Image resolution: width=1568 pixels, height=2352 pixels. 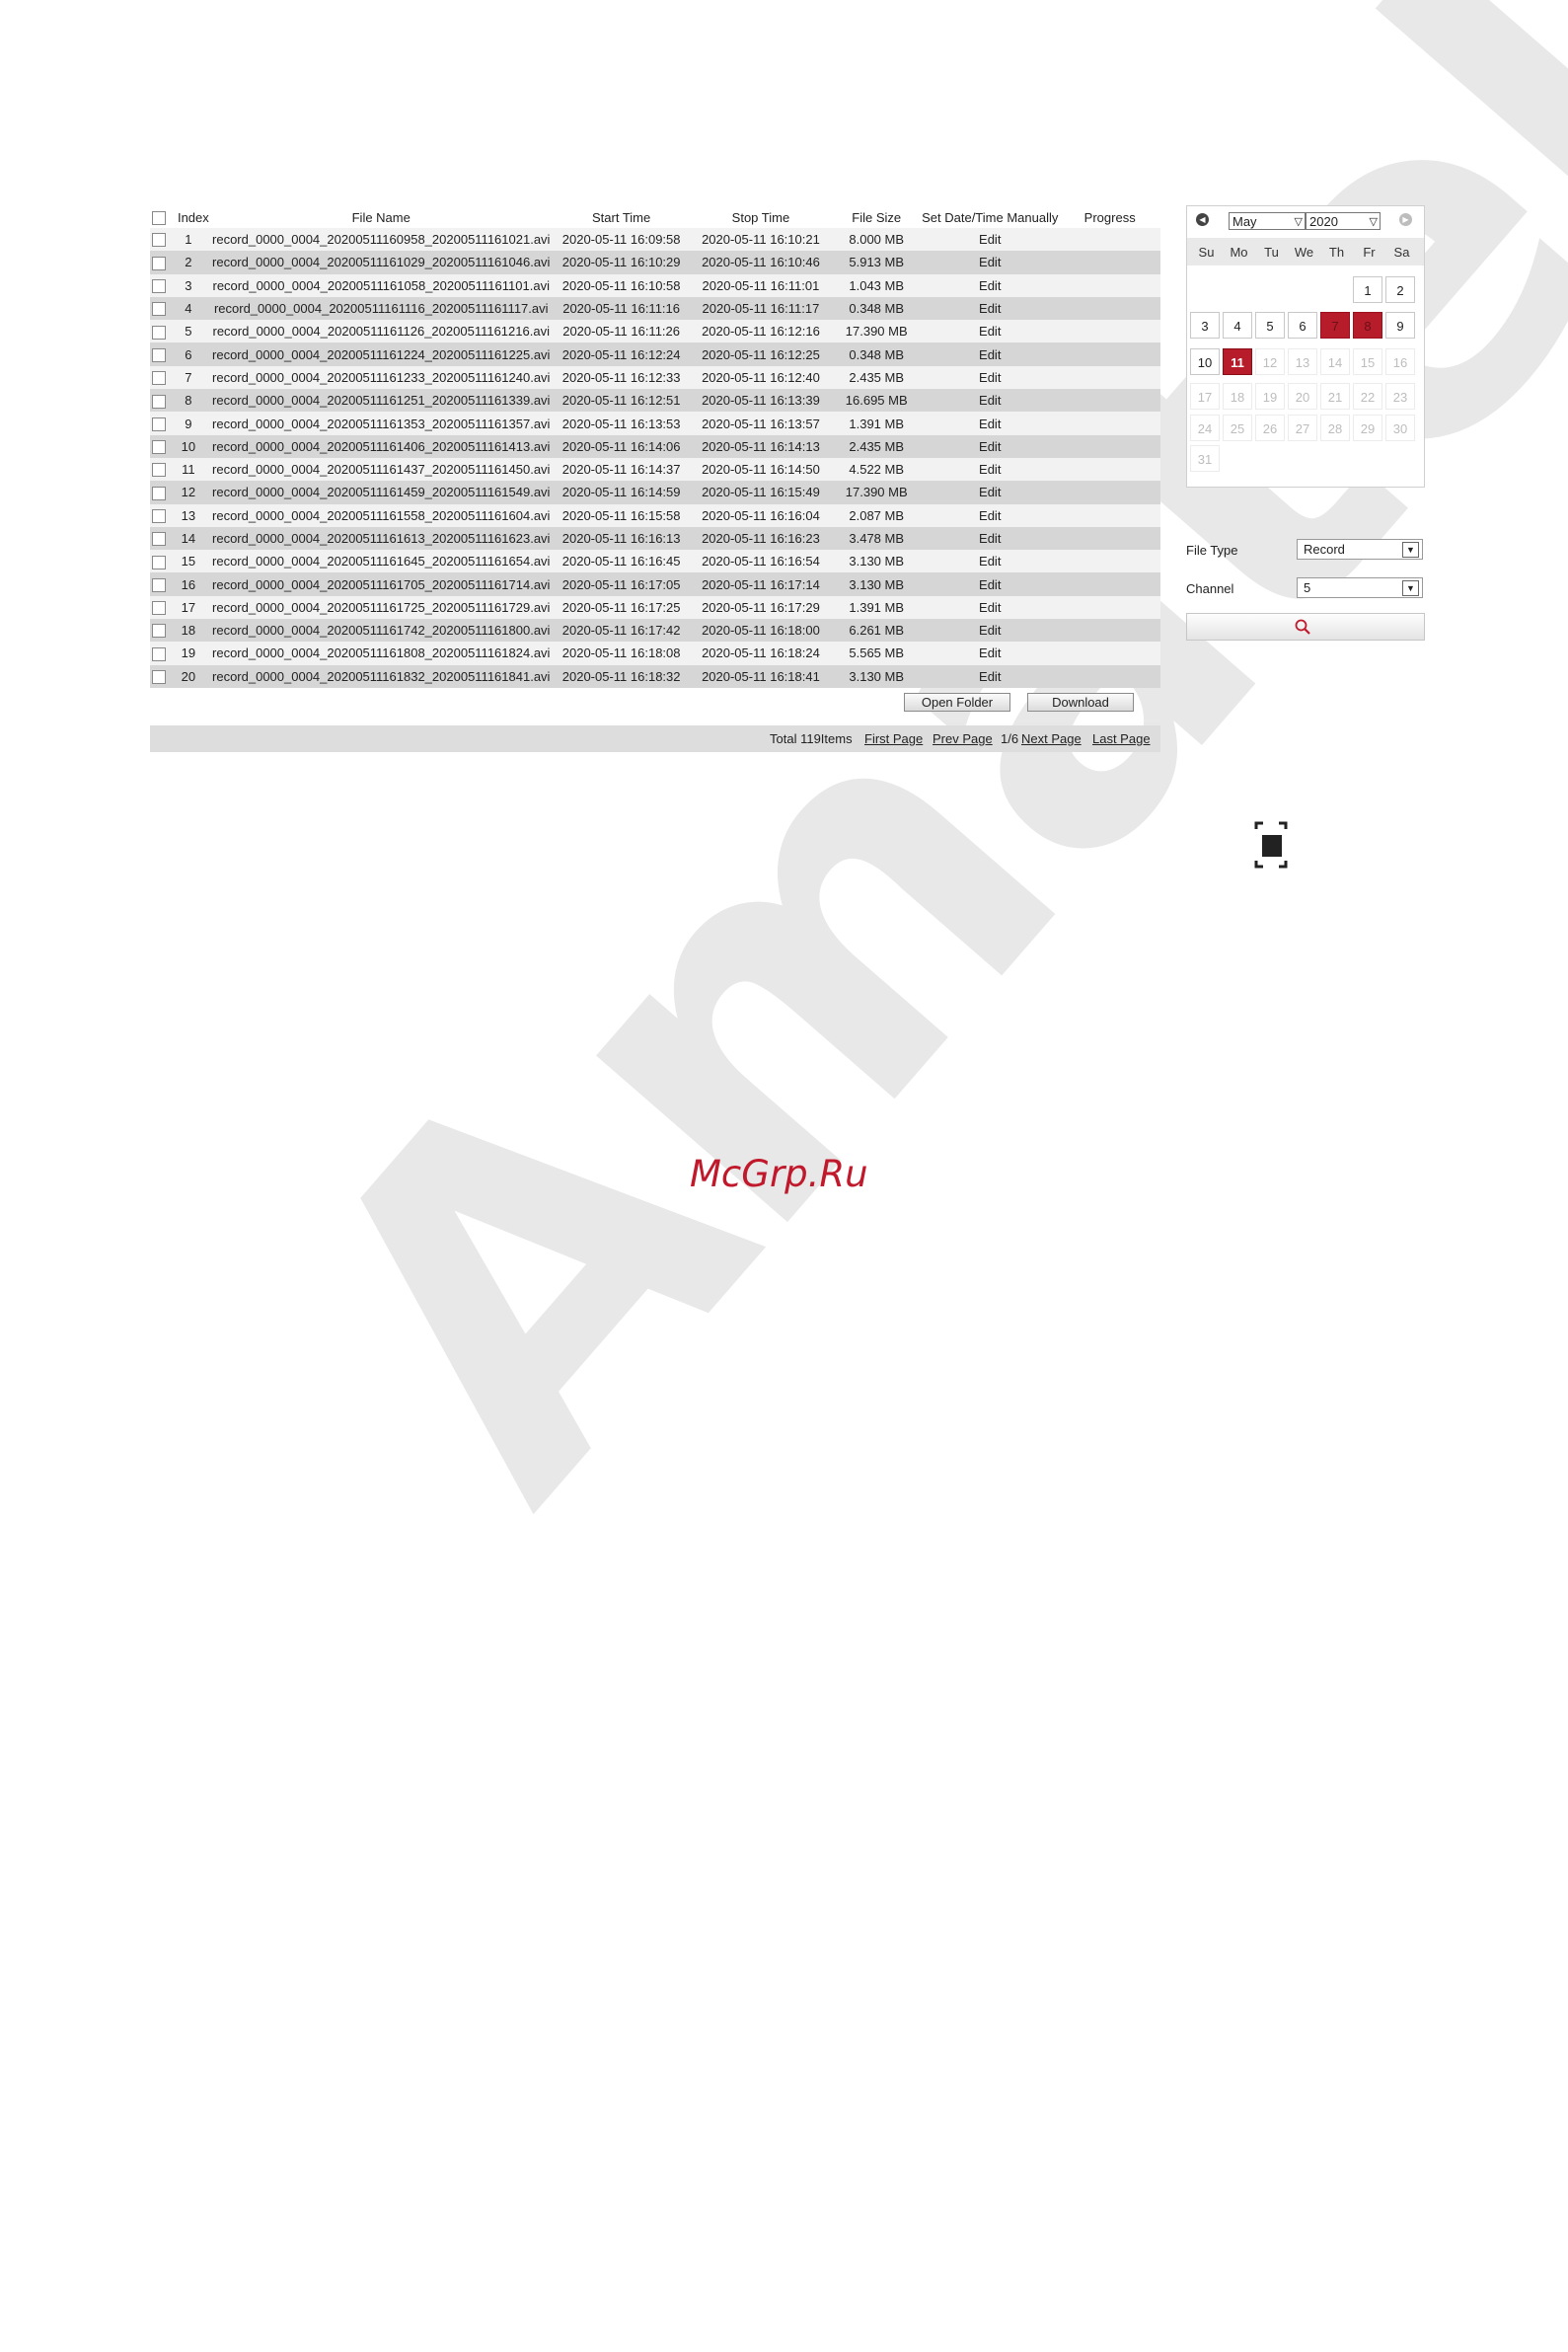 I want to click on first-page-link: First Page, so click(x=893, y=738).